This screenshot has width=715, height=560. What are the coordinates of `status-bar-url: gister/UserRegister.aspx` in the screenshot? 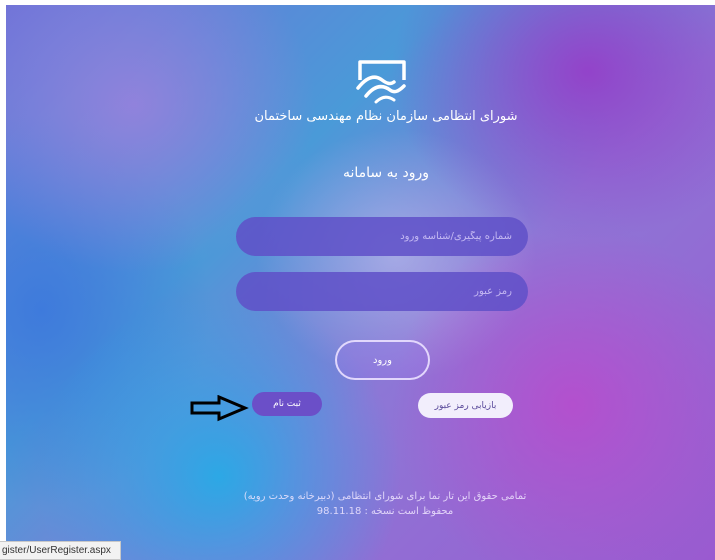 It's located at (60, 550).